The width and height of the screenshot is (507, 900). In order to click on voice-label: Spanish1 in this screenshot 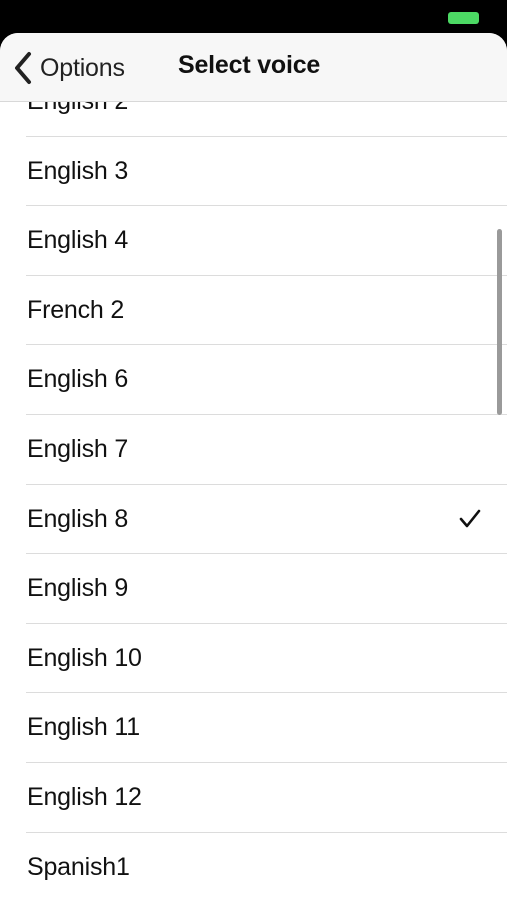, I will do `click(78, 866)`.